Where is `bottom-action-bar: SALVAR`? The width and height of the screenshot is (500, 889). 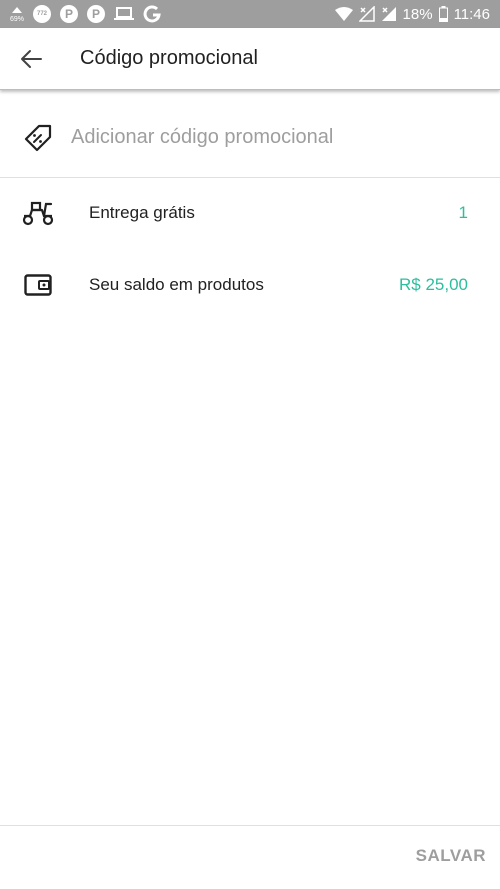
bottom-action-bar: SALVAR is located at coordinates (250, 857).